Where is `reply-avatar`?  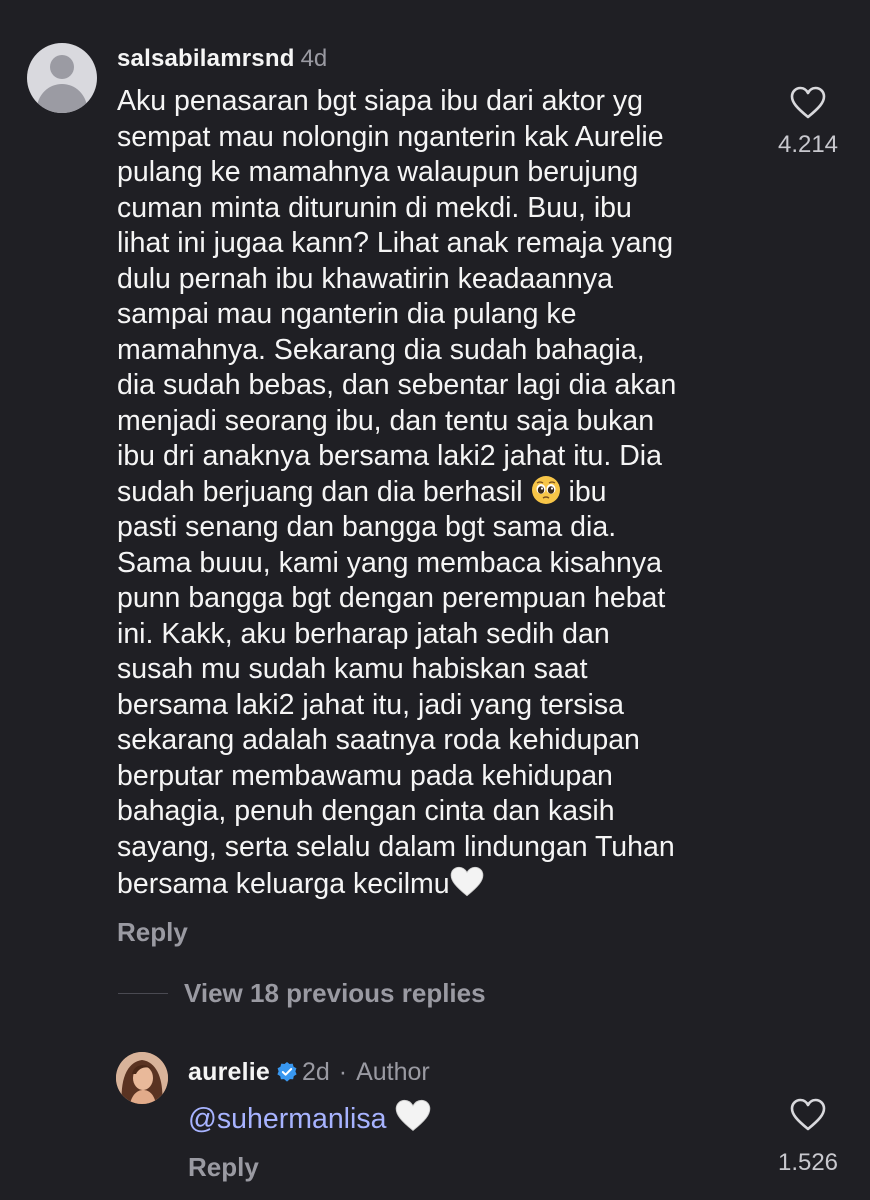
reply-avatar is located at coordinates (142, 1078).